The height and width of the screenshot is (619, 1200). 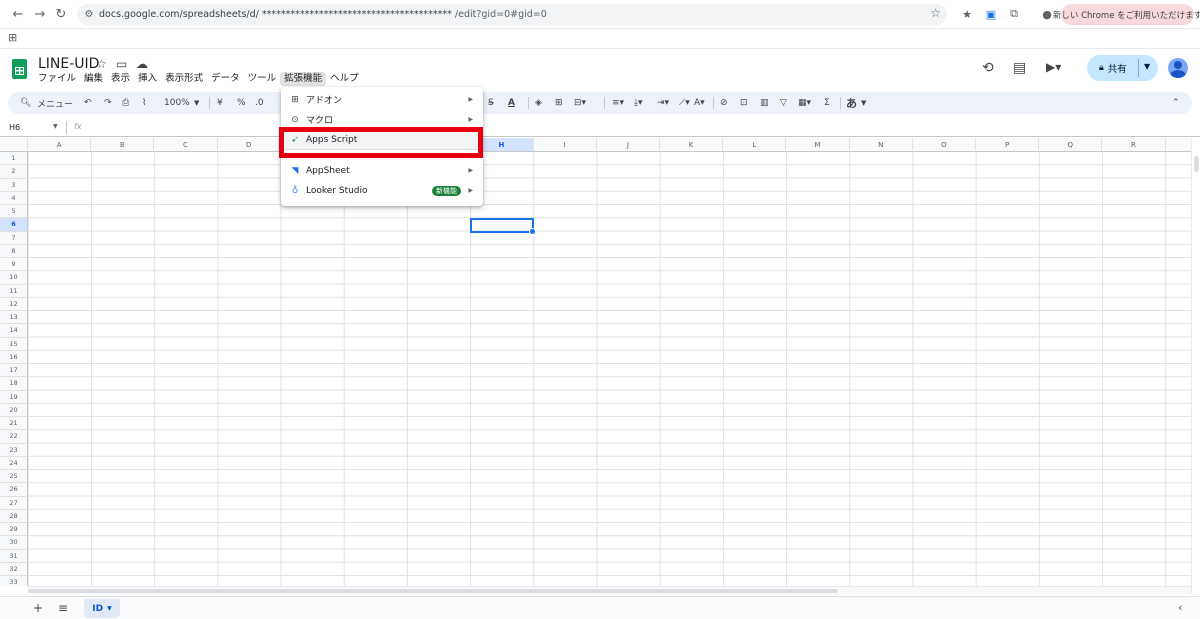 What do you see at coordinates (14, 477) in the screenshot?
I see `row-header: 25` at bounding box center [14, 477].